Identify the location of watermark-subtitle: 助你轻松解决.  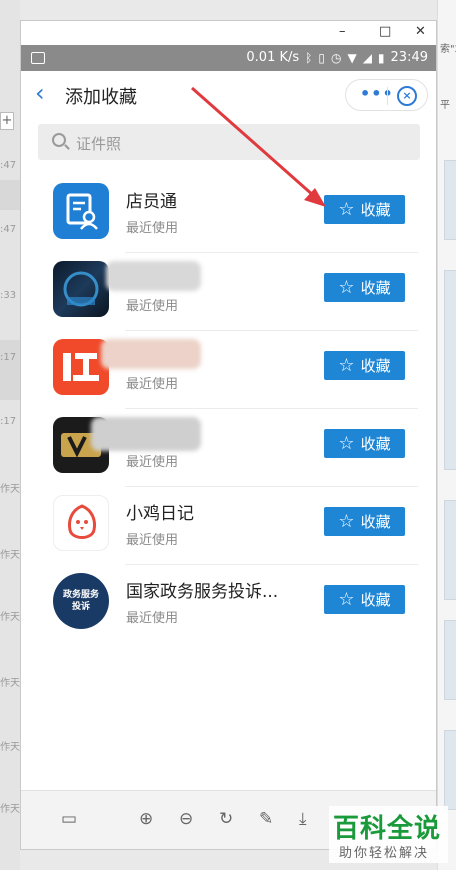
(384, 853).